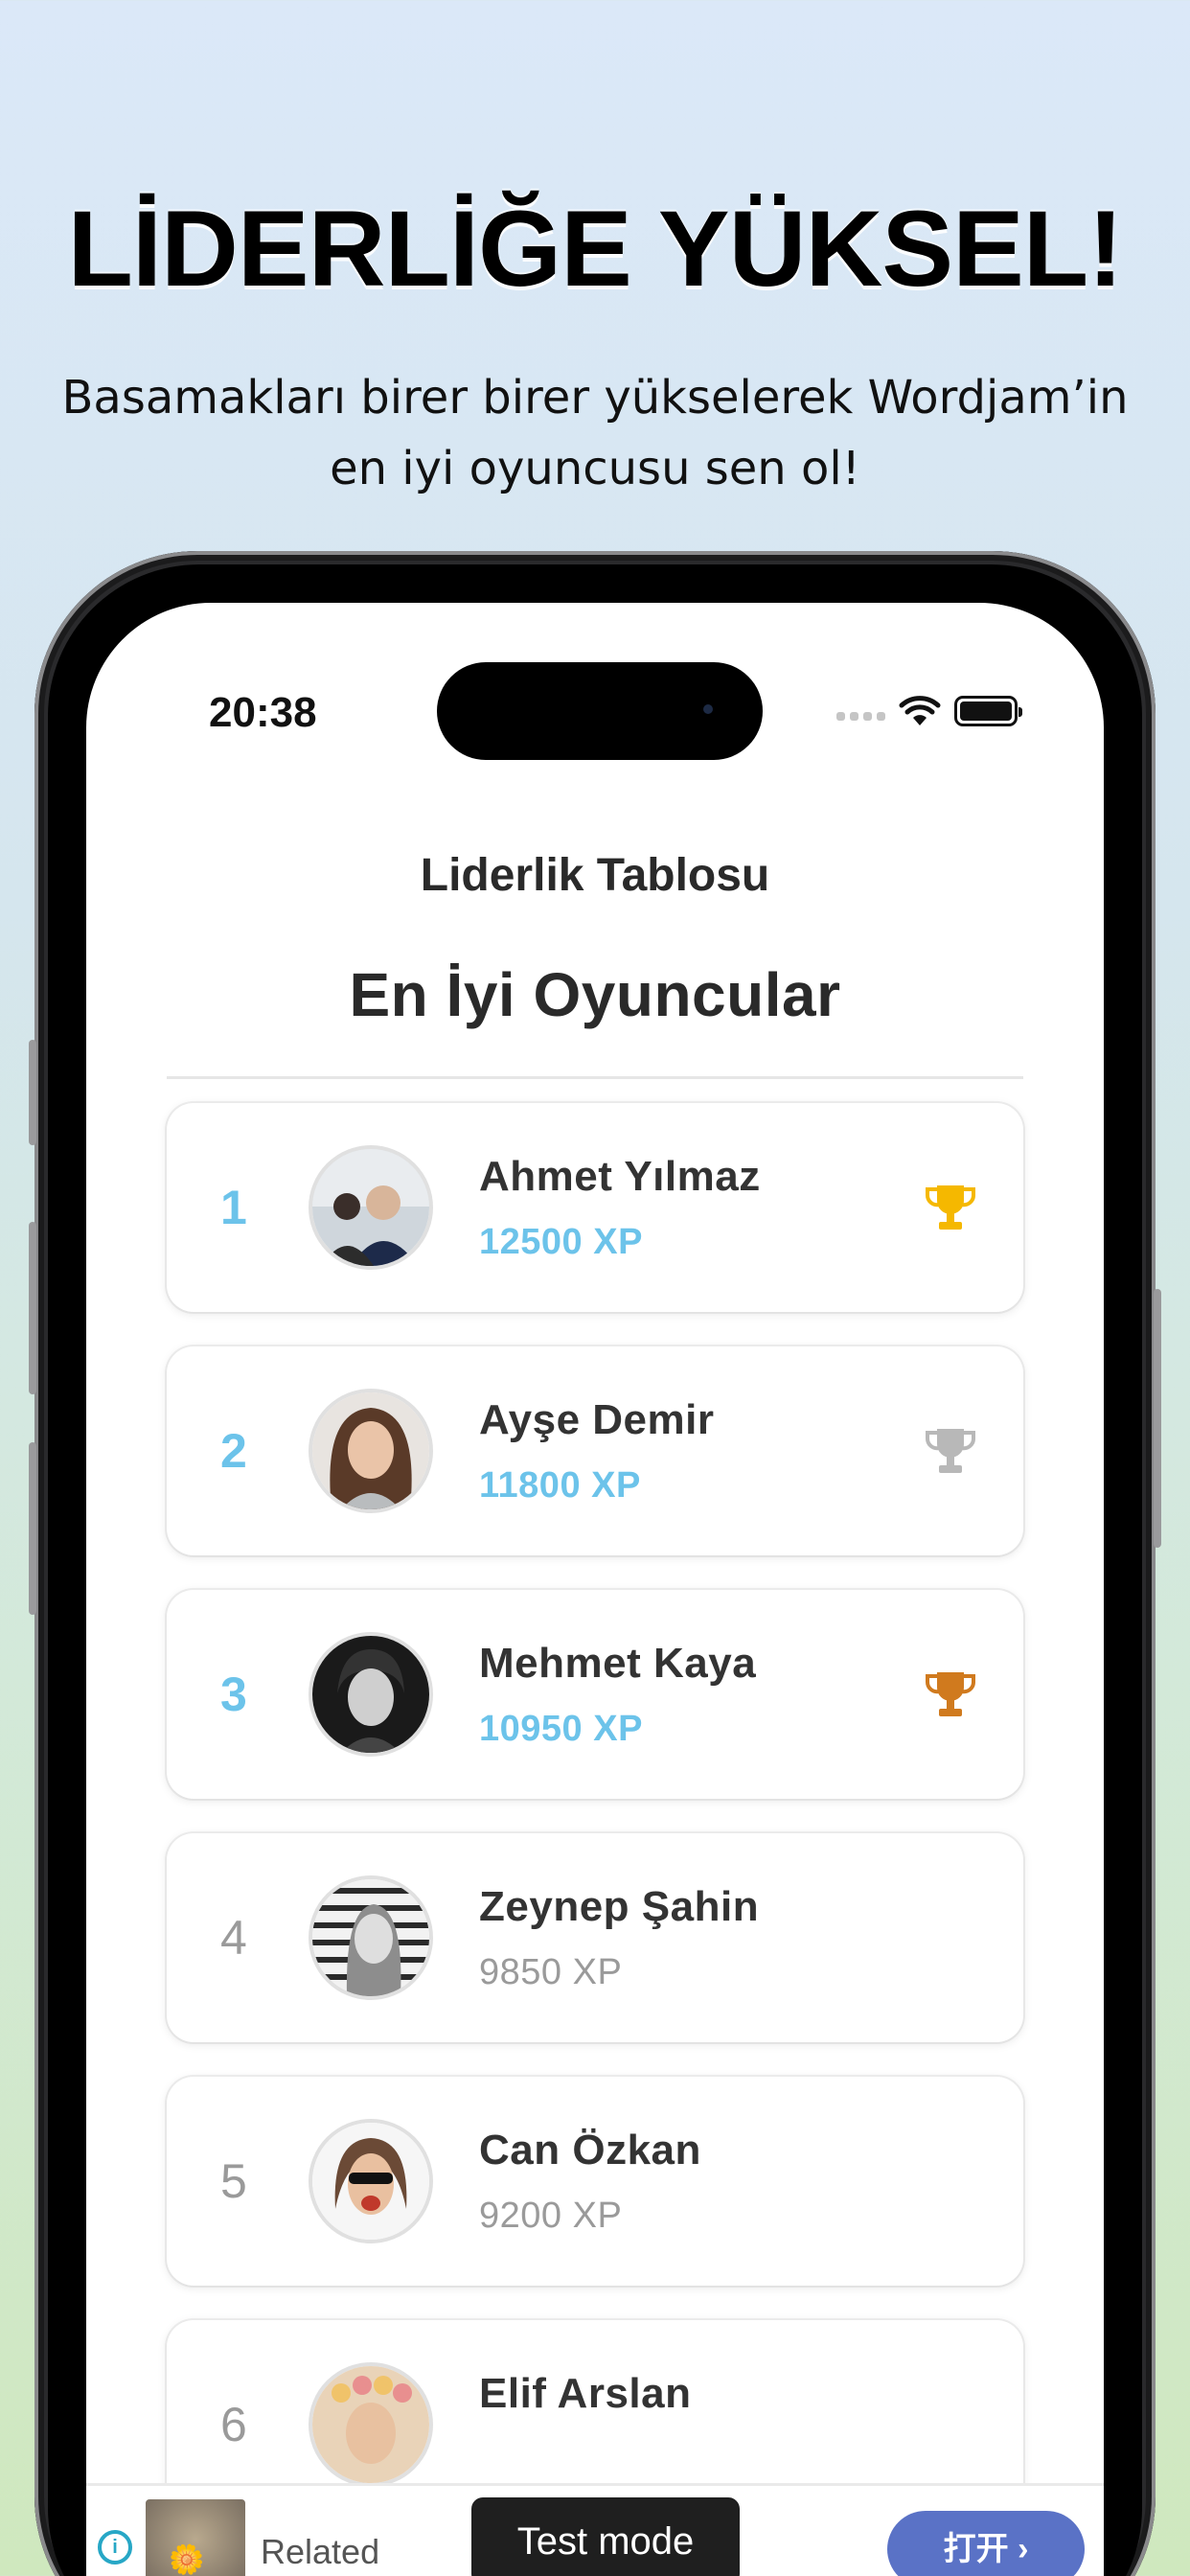 This screenshot has width=1190, height=2576. What do you see at coordinates (263, 712) in the screenshot?
I see `status-time: 20:38` at bounding box center [263, 712].